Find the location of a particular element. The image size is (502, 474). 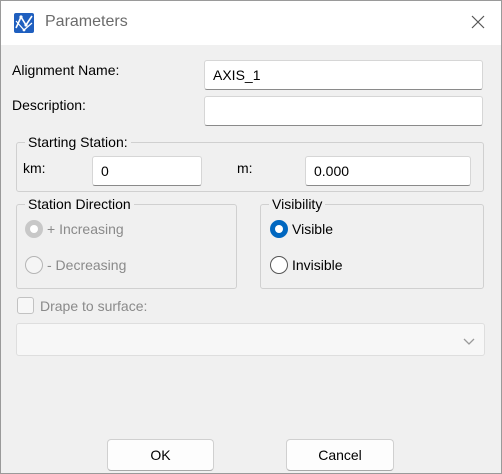

chevron-down-icon is located at coordinates (469, 340).